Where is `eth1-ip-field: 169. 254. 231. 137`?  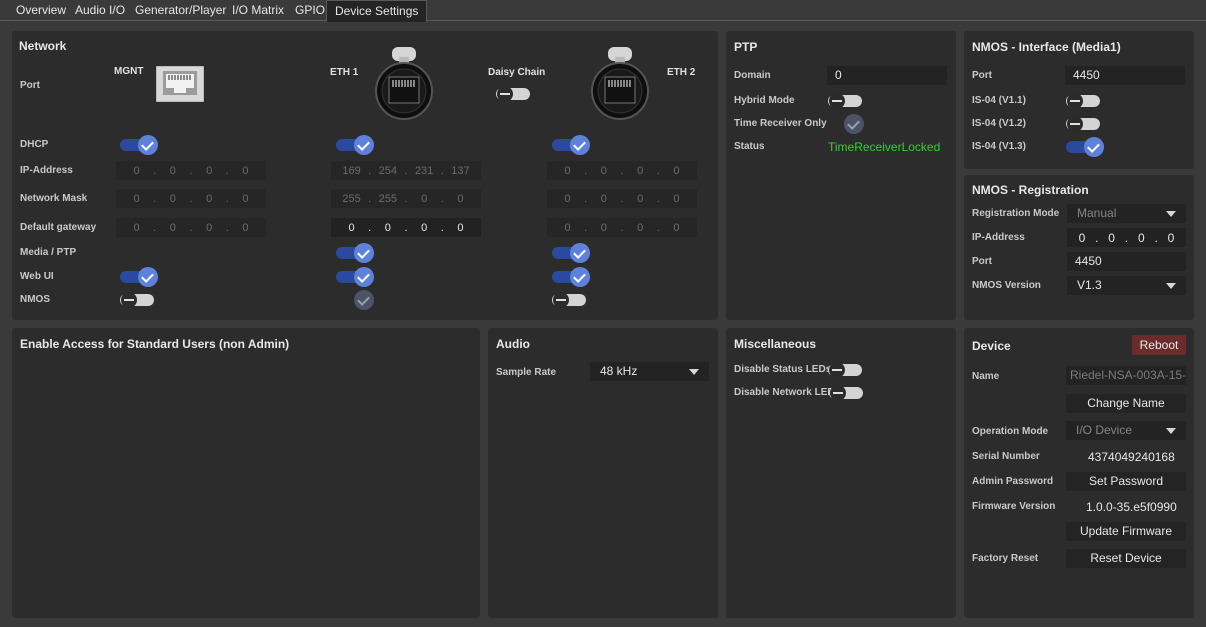
eth1-ip-field: 169. 254. 231. 137 is located at coordinates (406, 170).